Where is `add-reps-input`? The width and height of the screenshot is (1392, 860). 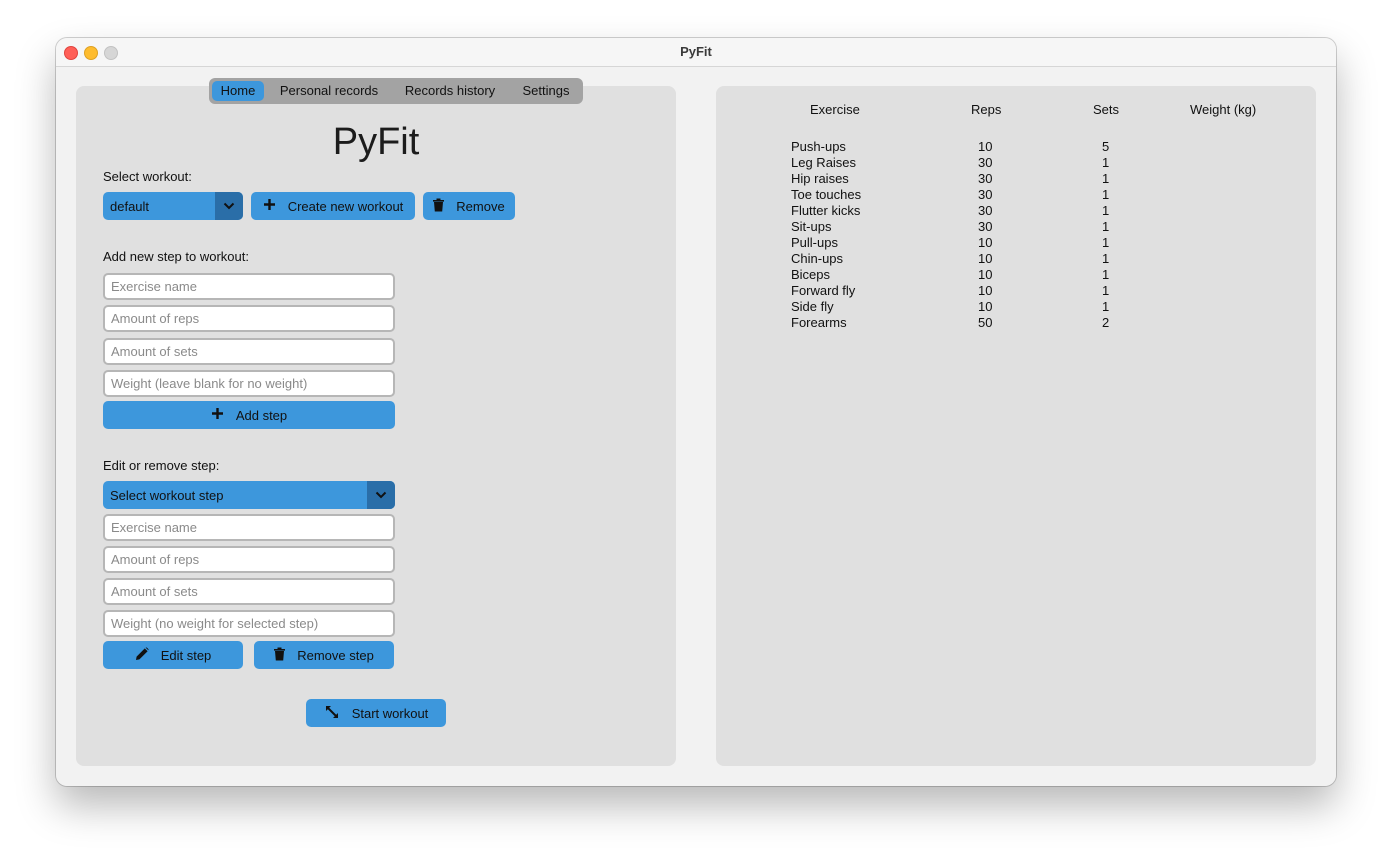
add-reps-input is located at coordinates (249, 318).